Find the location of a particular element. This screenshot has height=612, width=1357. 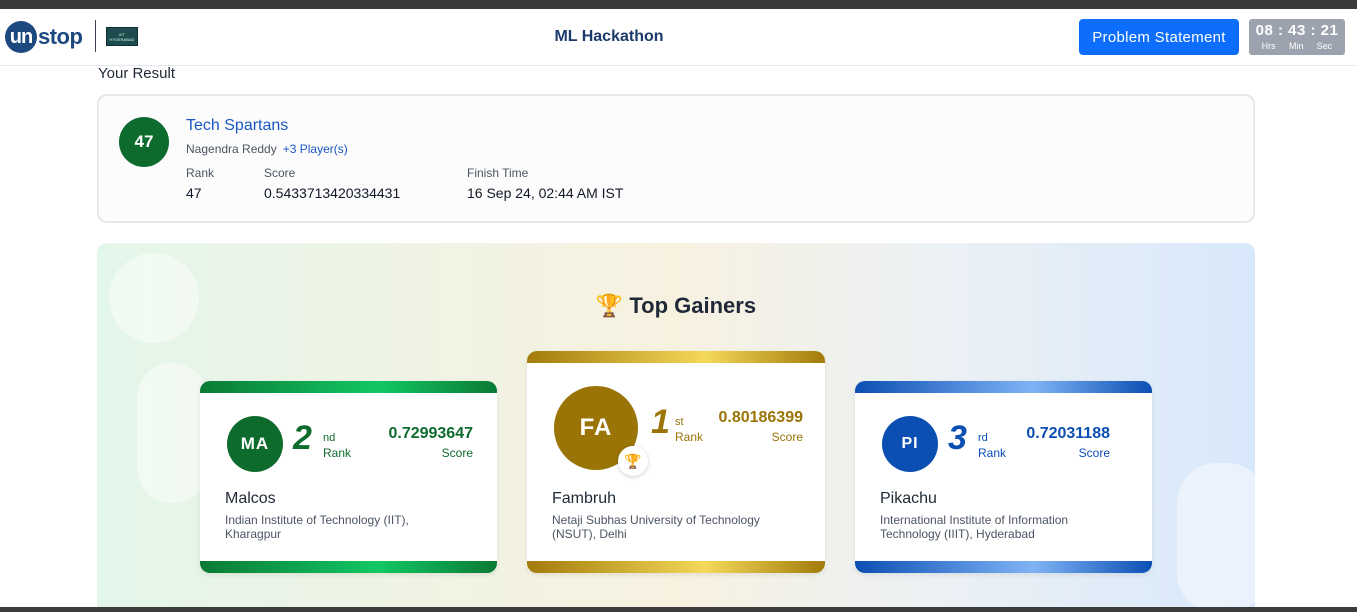

rank-value: 47 is located at coordinates (194, 193).